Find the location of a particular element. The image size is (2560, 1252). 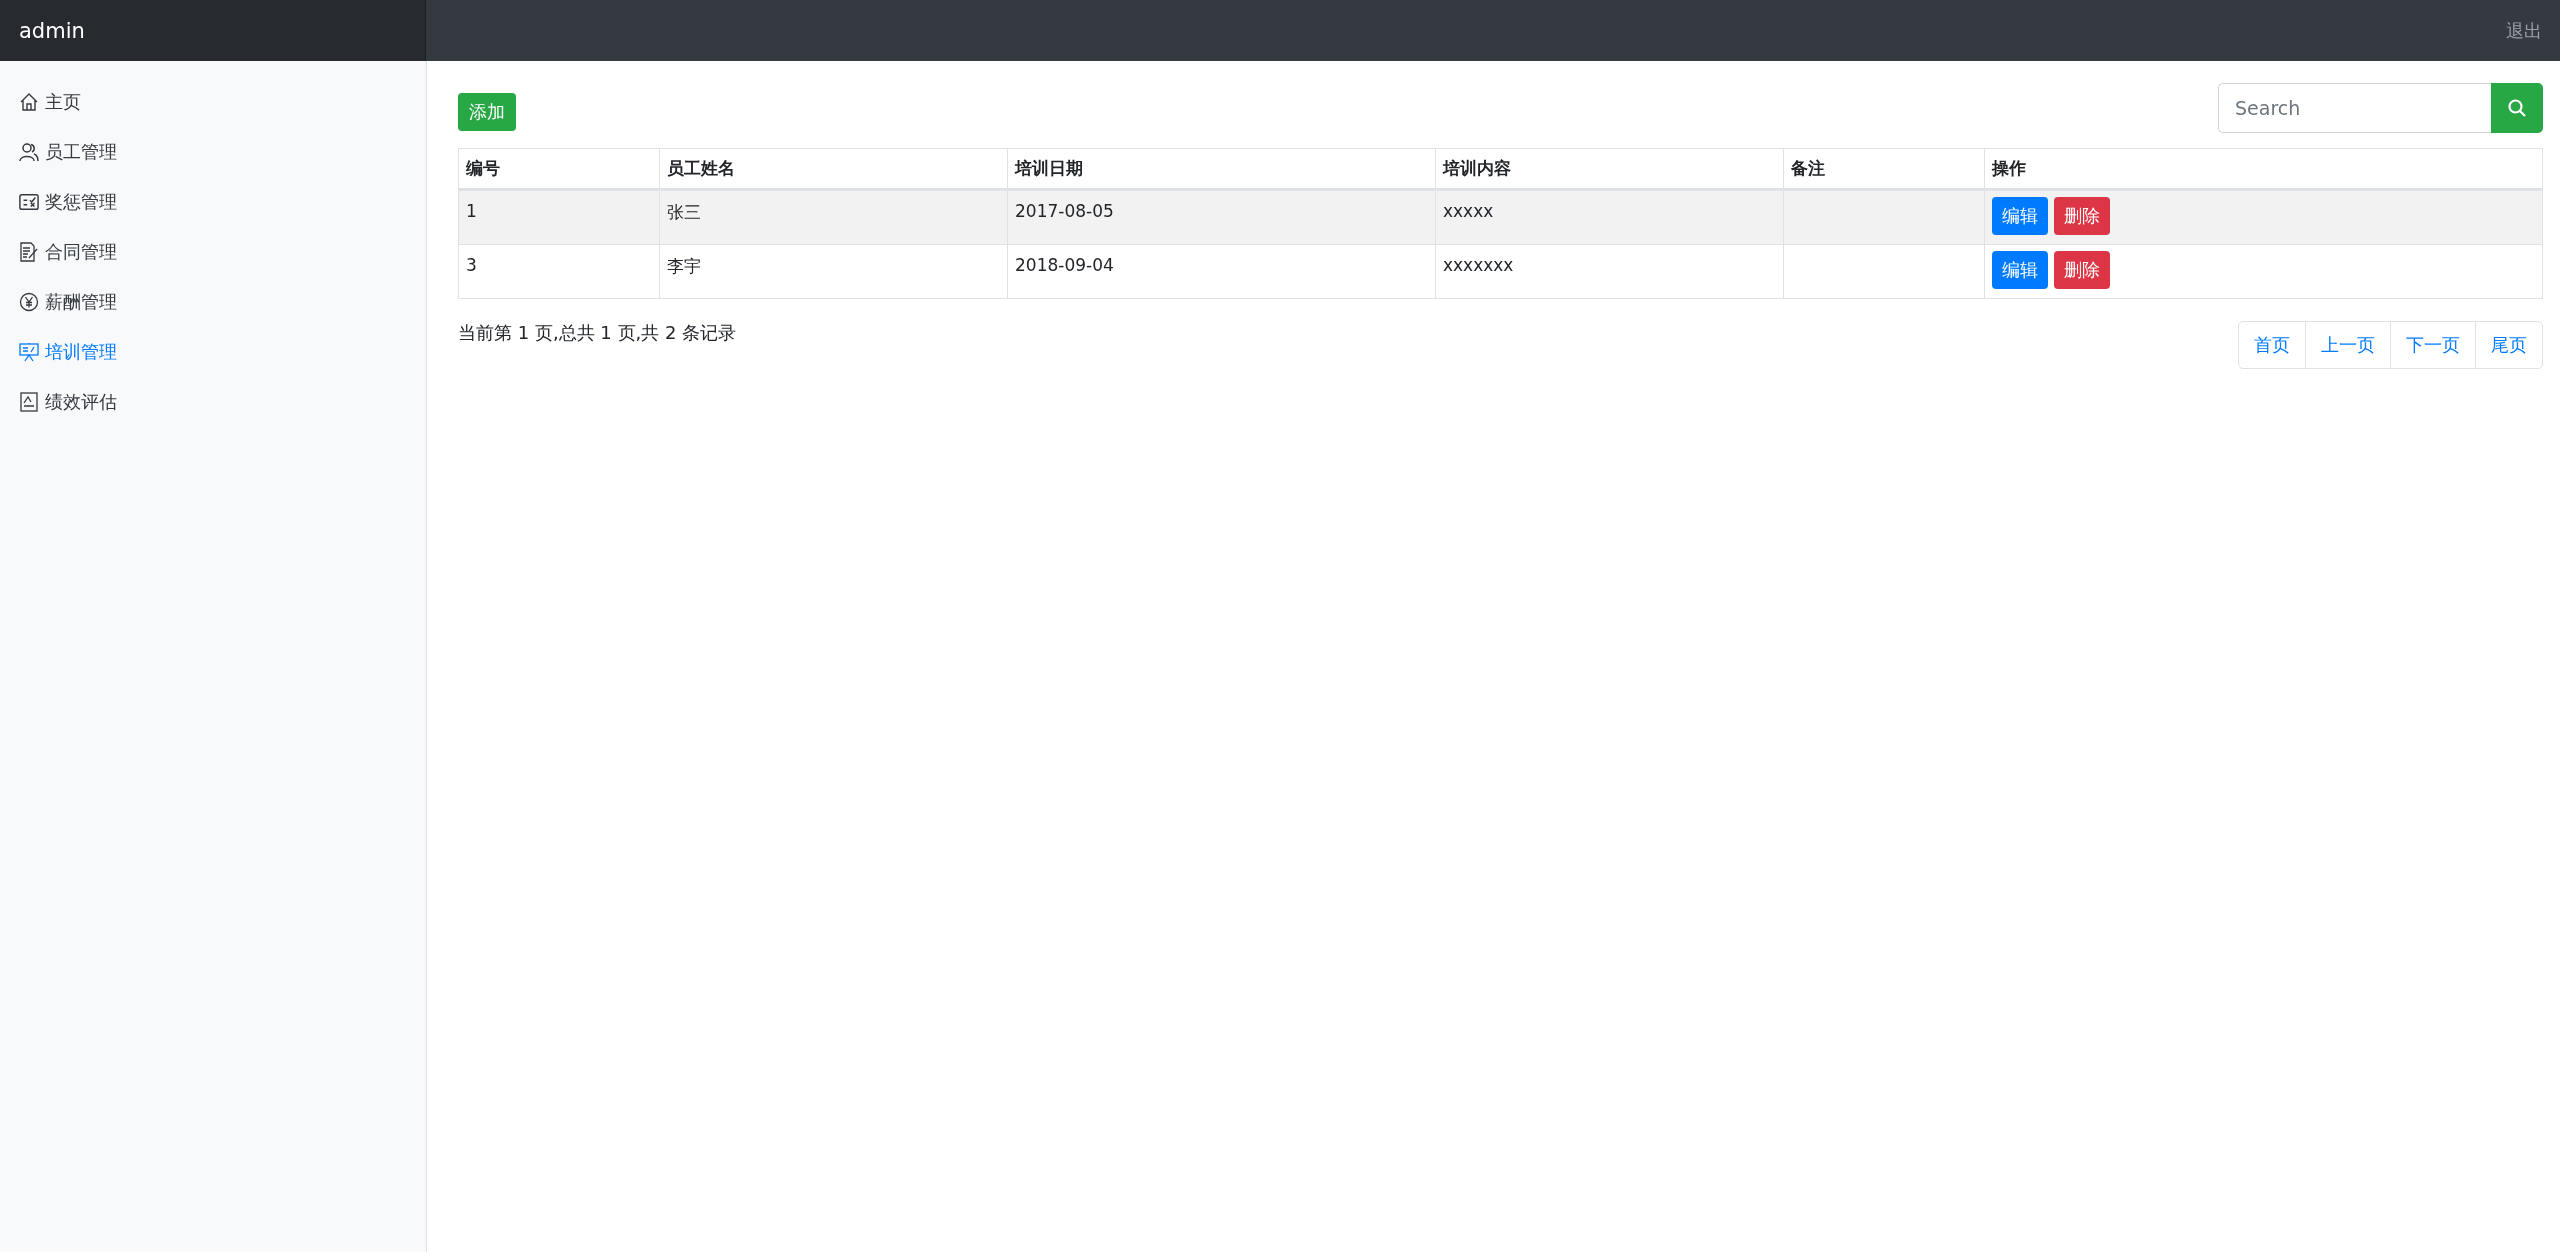

brand-title: admin is located at coordinates (51, 30).